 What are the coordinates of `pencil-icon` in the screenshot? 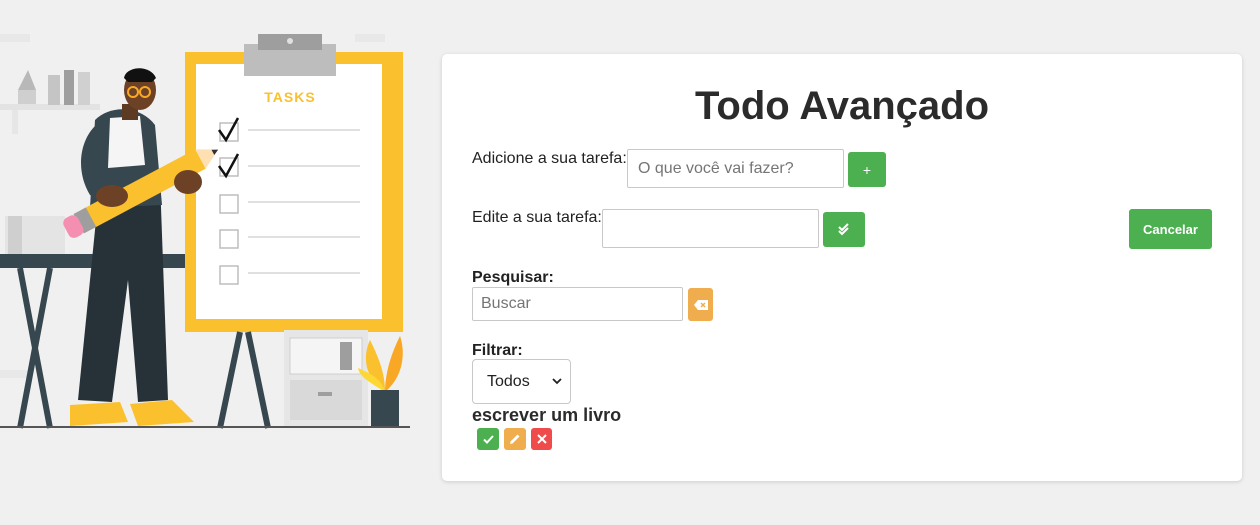 It's located at (515, 439).